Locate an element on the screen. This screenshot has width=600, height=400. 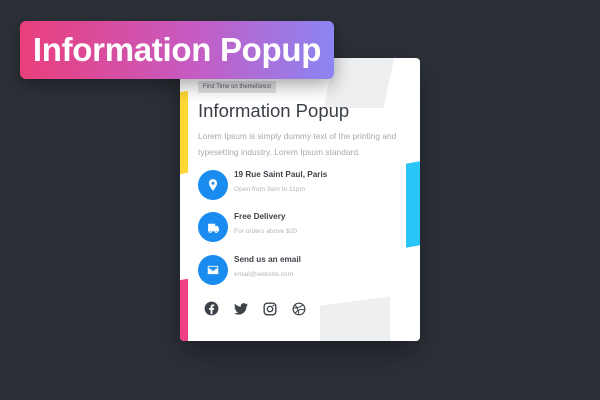
banner-title: Information Popup is located at coordinates (177, 49).